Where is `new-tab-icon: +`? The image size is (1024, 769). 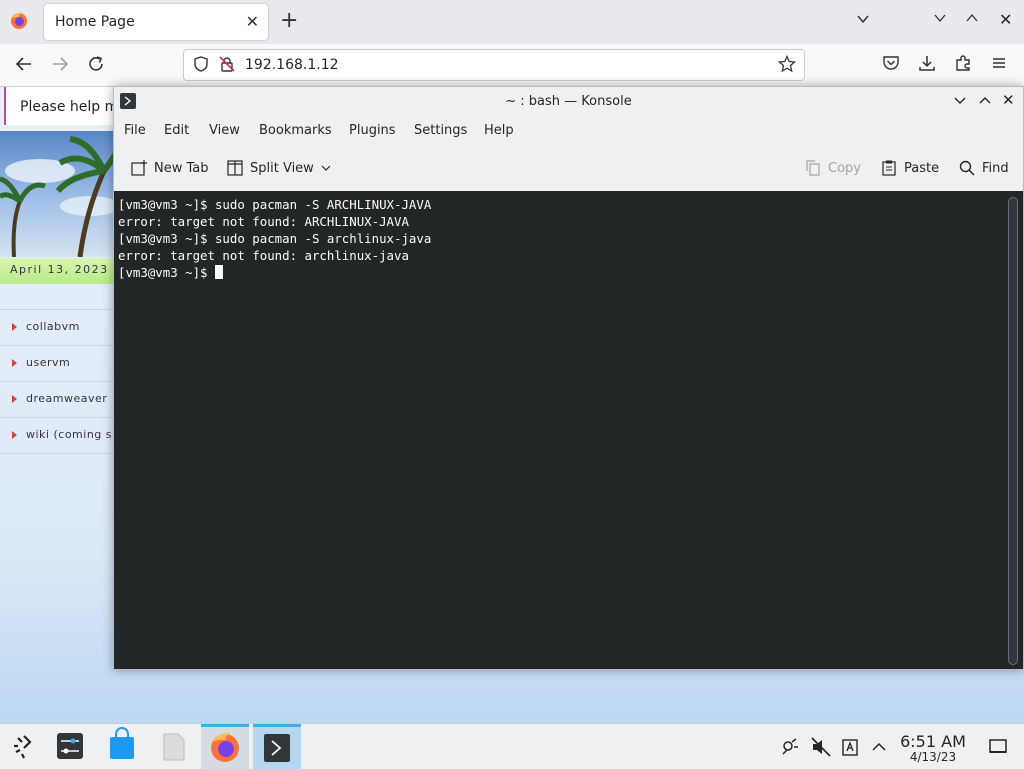
new-tab-icon: + is located at coordinates (289, 21).